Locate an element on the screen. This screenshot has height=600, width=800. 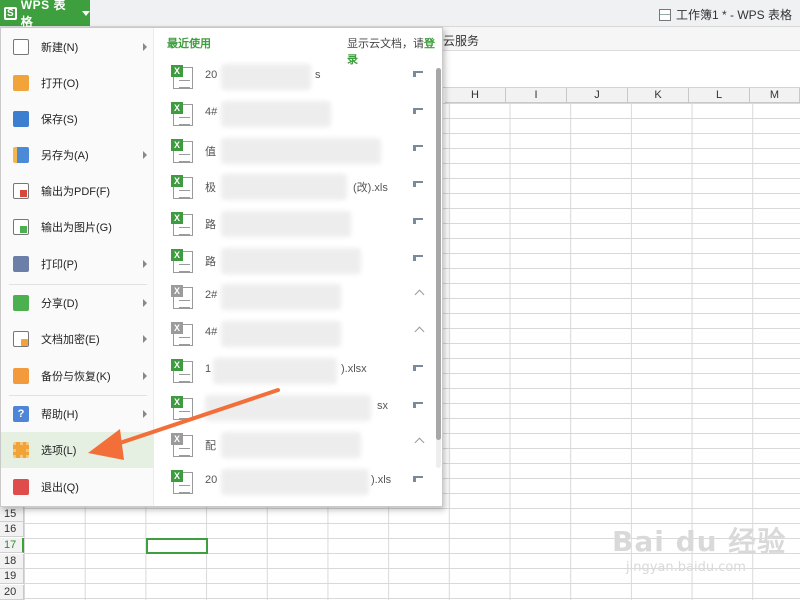
menu-item-options: 选项(L) is located at coordinates (77, 450).